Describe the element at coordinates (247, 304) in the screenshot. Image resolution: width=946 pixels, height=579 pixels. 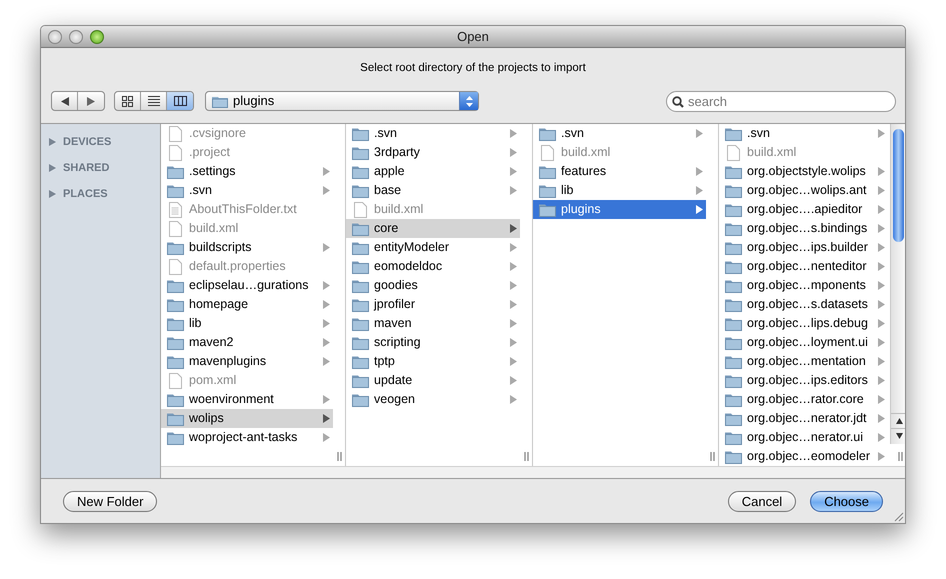
I see `folder-item: homepage` at that location.